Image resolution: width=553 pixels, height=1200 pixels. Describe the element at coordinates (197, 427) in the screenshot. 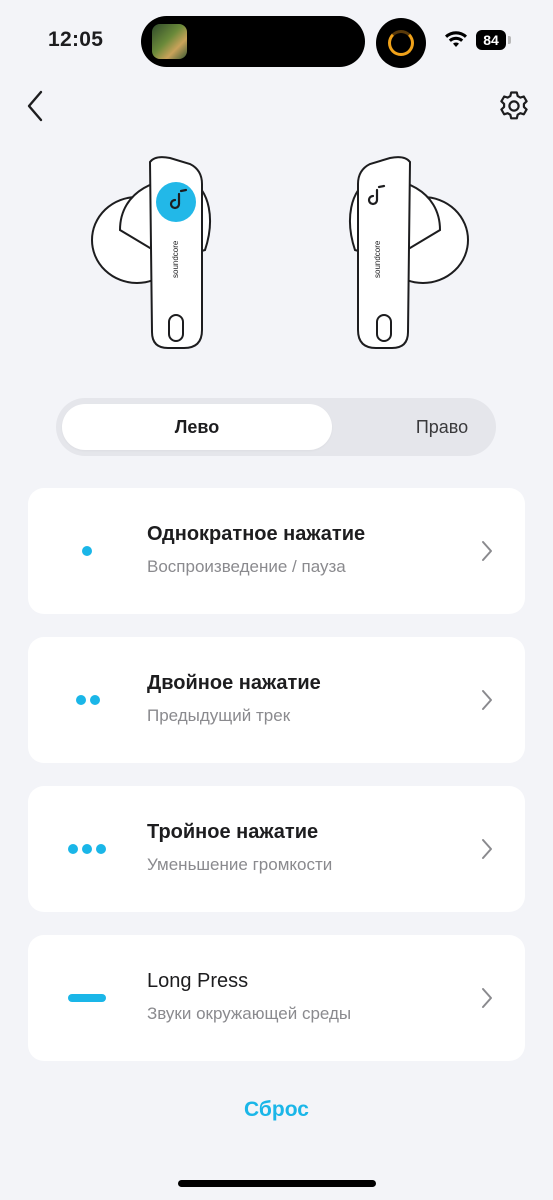

I see `tab-left: Лево` at that location.